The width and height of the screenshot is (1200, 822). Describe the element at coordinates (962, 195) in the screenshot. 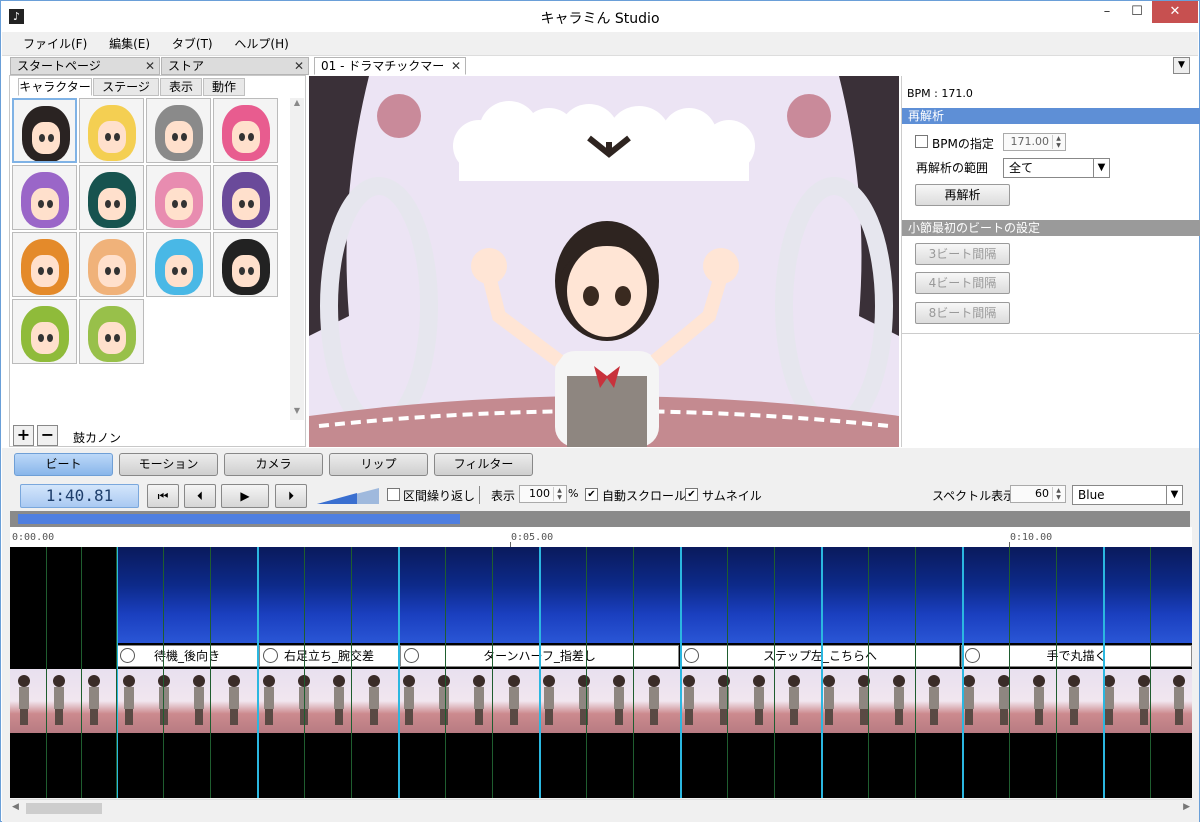

I see `reanalyze-button: 再解析` at that location.